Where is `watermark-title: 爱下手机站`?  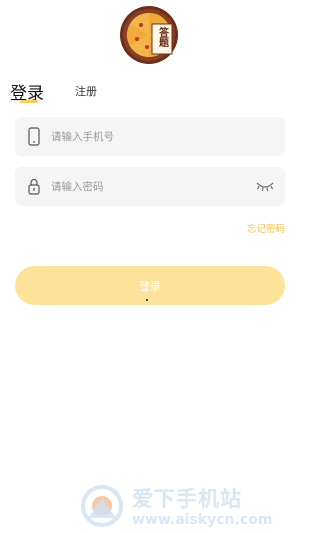
watermark-title: 爱下手机站 is located at coordinates (187, 499).